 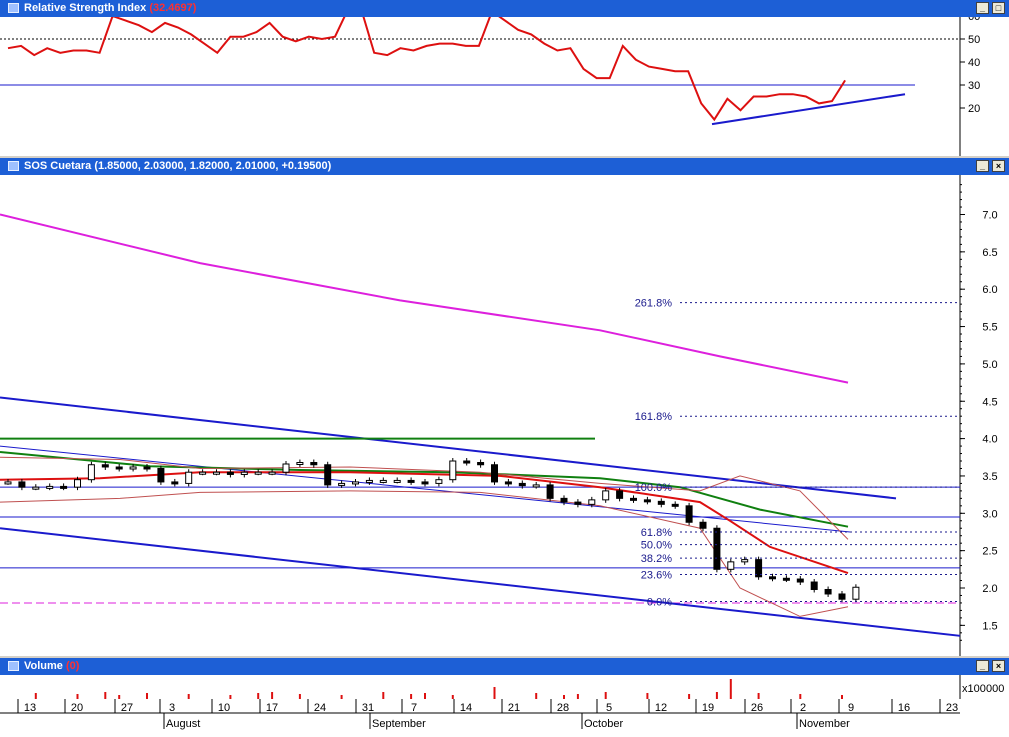 What do you see at coordinates (272, 708) in the screenshot?
I see `x-day-label: 17` at bounding box center [272, 708].